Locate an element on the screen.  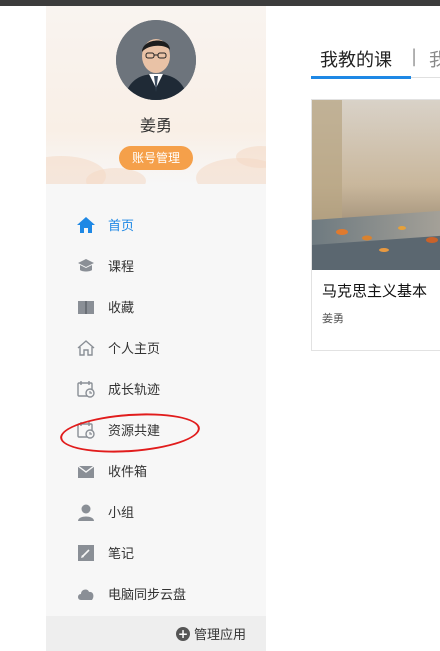
sidebar-item-label: 个人主页 is located at coordinates (134, 349).